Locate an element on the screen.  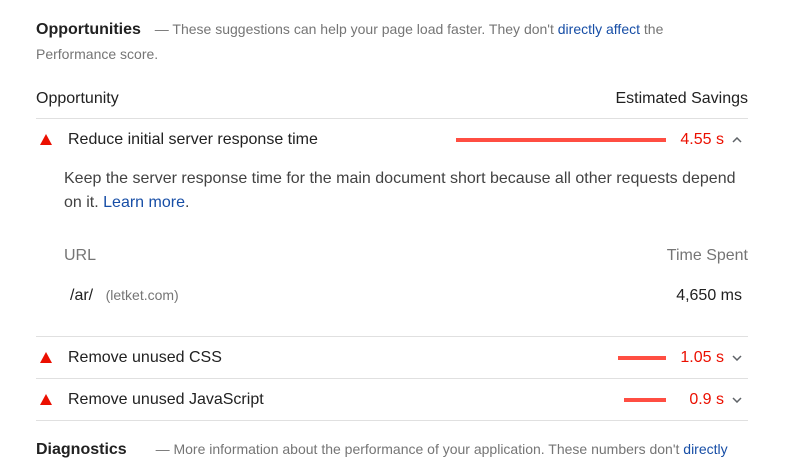
details-table-header: URL Time Spent is located at coordinates (406, 256).